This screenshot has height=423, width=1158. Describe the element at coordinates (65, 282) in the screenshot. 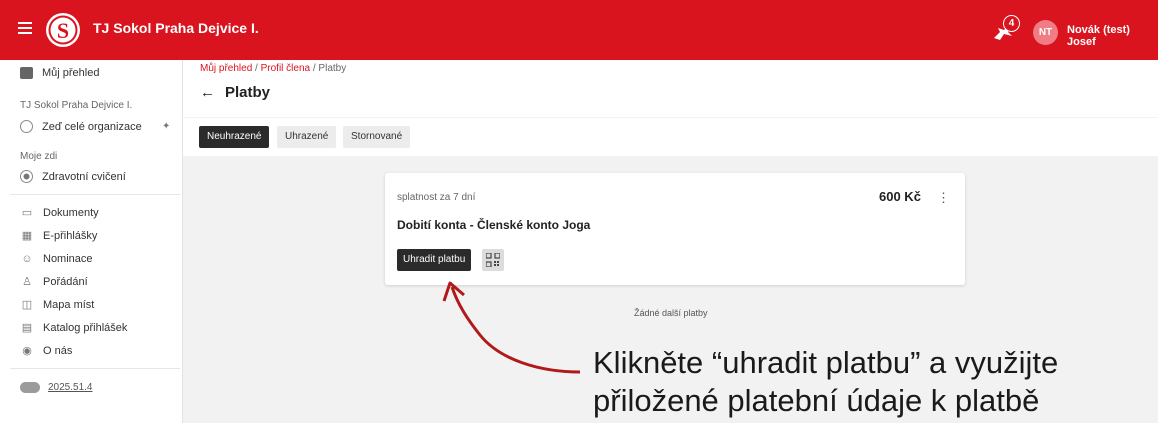

I see `sidebar-item-label: Pořádání` at that location.